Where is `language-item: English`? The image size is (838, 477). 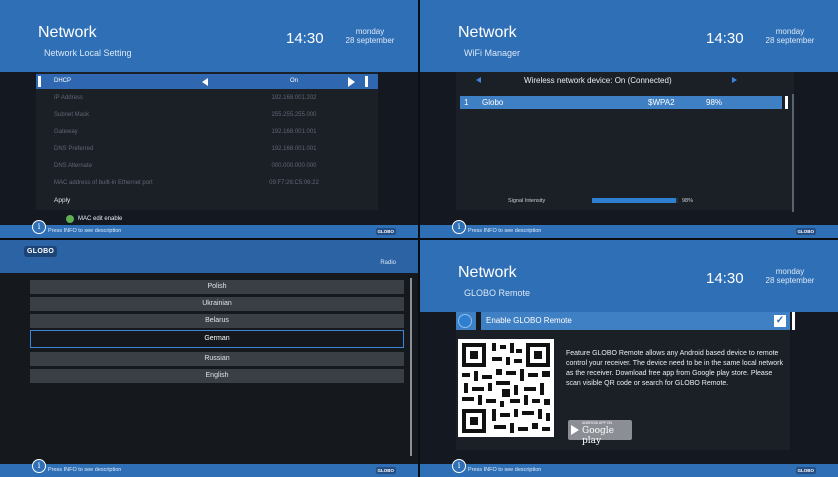 language-item: English is located at coordinates (217, 376).